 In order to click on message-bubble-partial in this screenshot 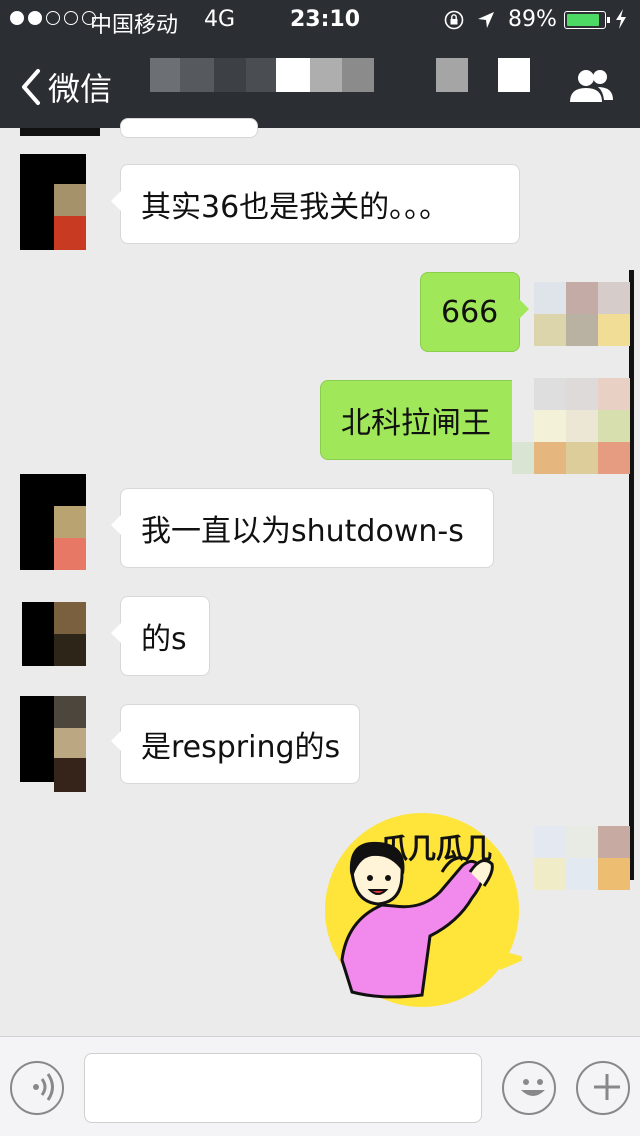, I will do `click(189, 128)`.